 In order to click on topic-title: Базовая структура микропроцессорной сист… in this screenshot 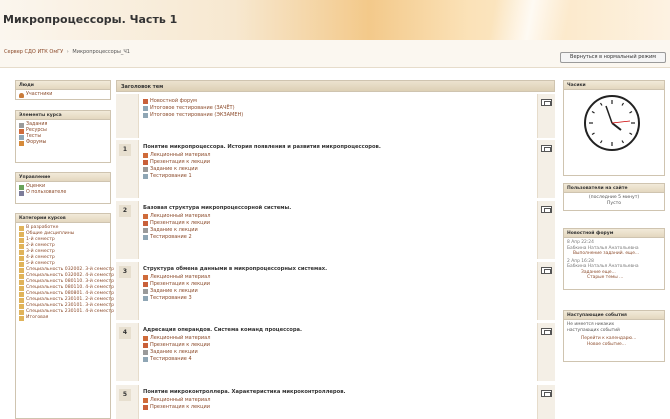, I will do `click(217, 208)`.